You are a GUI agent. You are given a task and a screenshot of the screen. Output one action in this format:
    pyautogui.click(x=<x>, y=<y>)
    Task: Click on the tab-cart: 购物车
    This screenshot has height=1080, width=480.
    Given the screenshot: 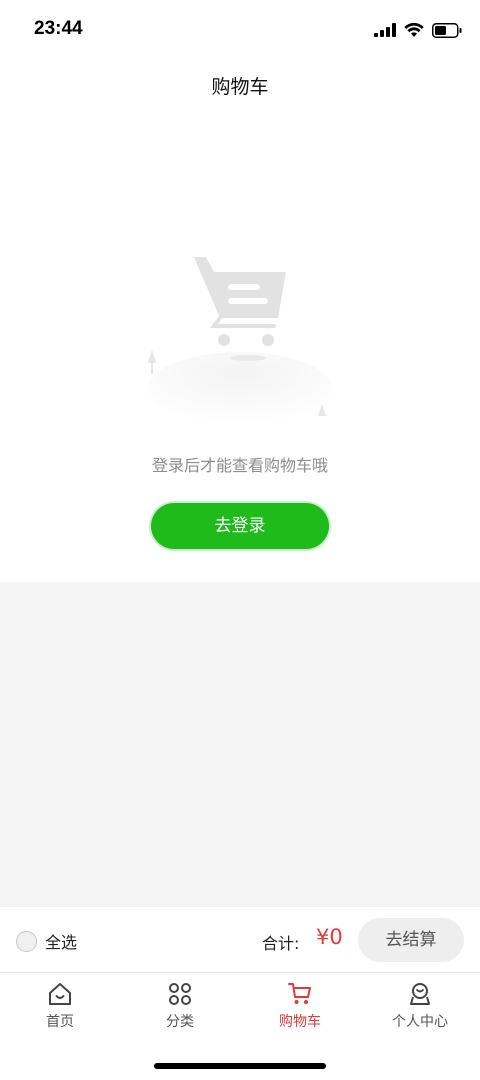 What is the action you would take?
    pyautogui.click(x=300, y=1011)
    